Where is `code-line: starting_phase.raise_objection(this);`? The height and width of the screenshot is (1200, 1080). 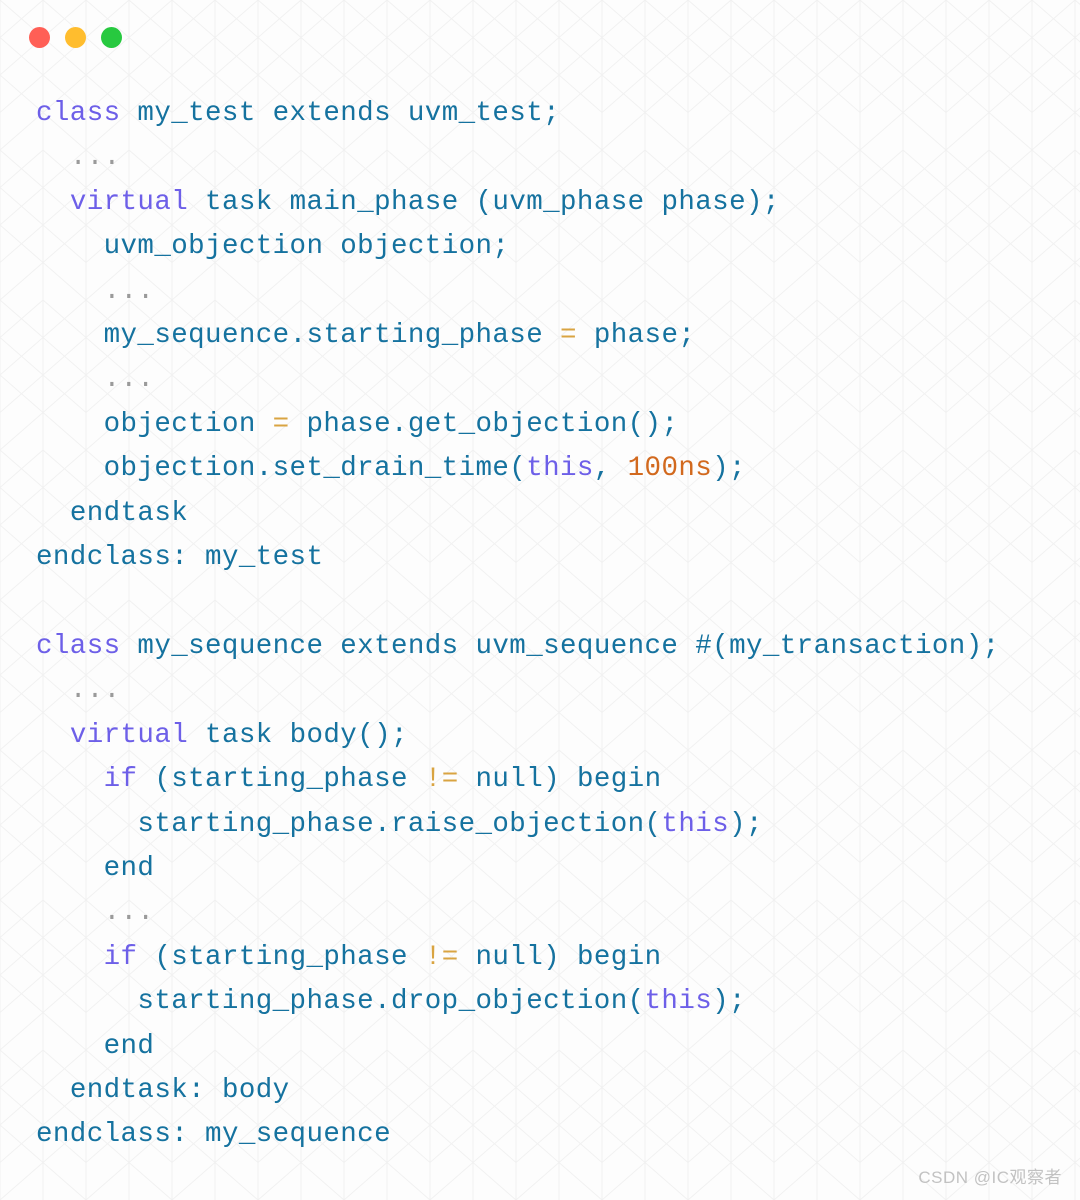 code-line: starting_phase.raise_objection(this); is located at coordinates (558, 825).